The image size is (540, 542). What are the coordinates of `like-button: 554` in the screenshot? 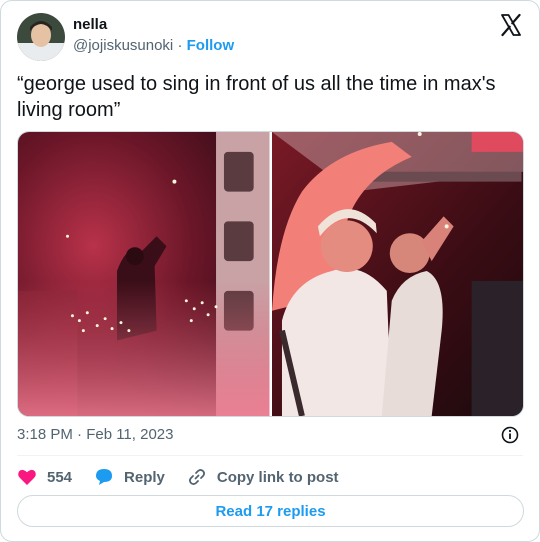 It's located at (44, 477).